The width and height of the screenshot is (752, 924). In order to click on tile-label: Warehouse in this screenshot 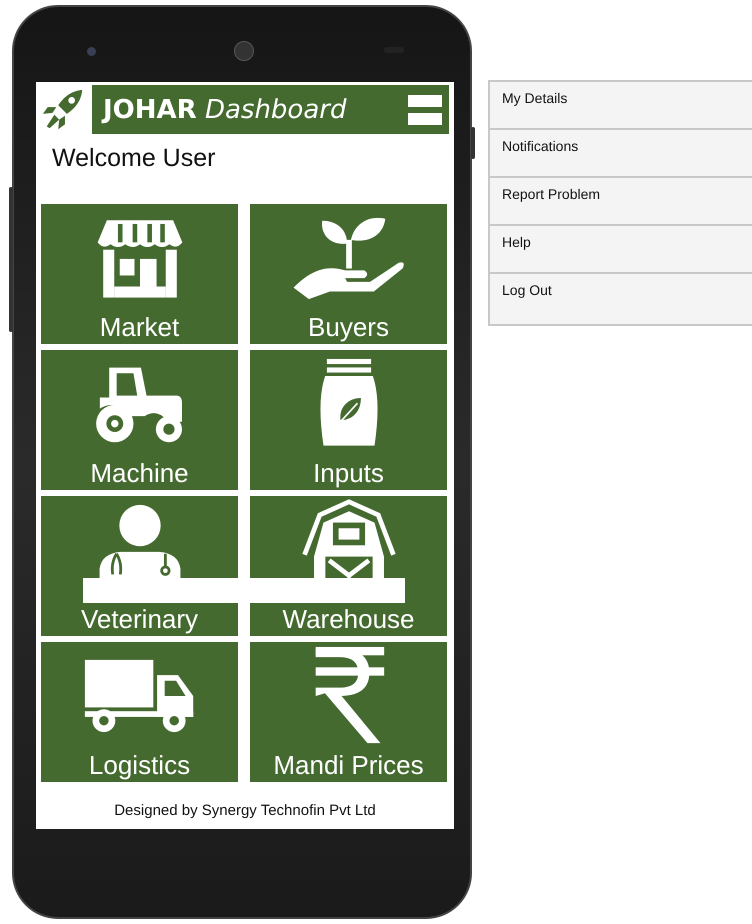, I will do `click(348, 619)`.